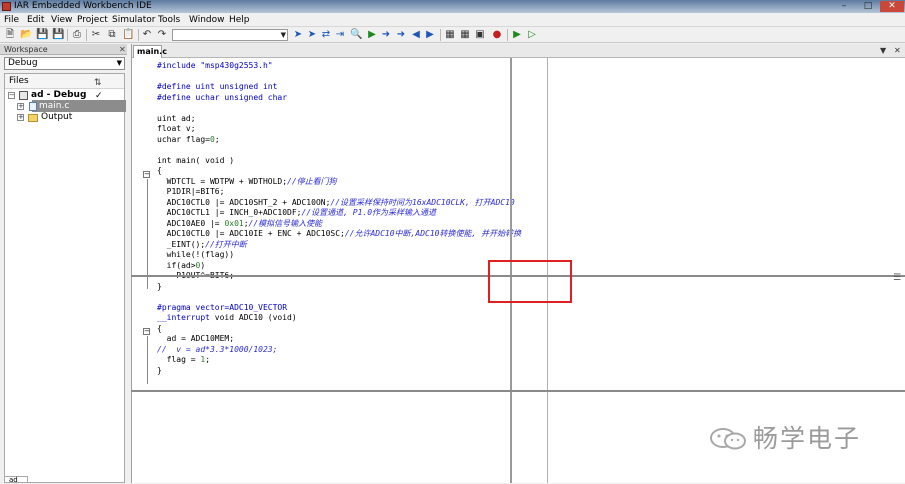 The height and width of the screenshot is (484, 905). Describe the element at coordinates (883, 51) in the screenshot. I see `tab-list-icon: ▼` at that location.